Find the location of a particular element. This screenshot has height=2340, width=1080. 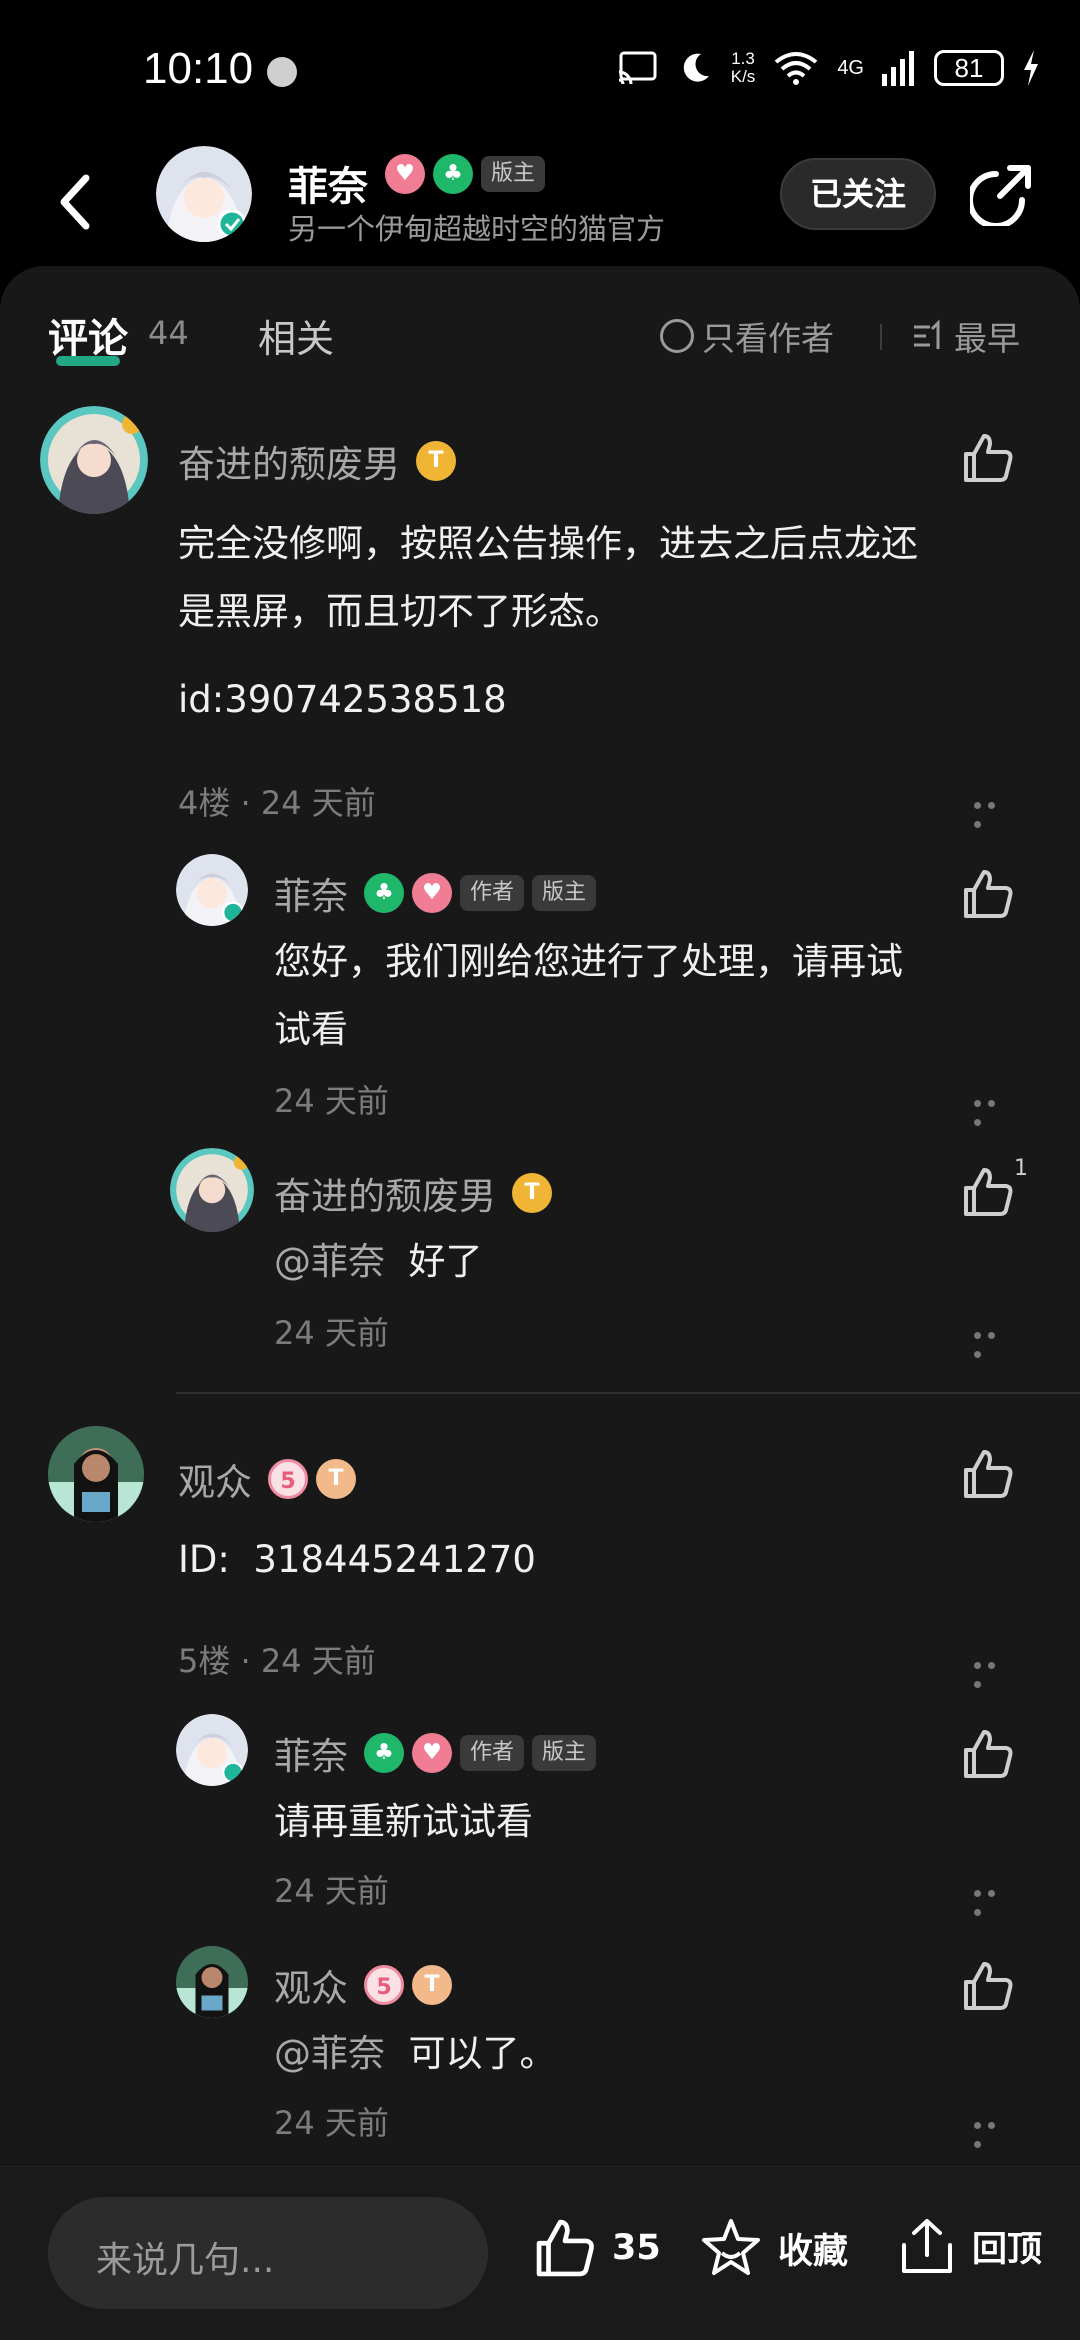

comment-author: 观众 5 T is located at coordinates (267, 1479).